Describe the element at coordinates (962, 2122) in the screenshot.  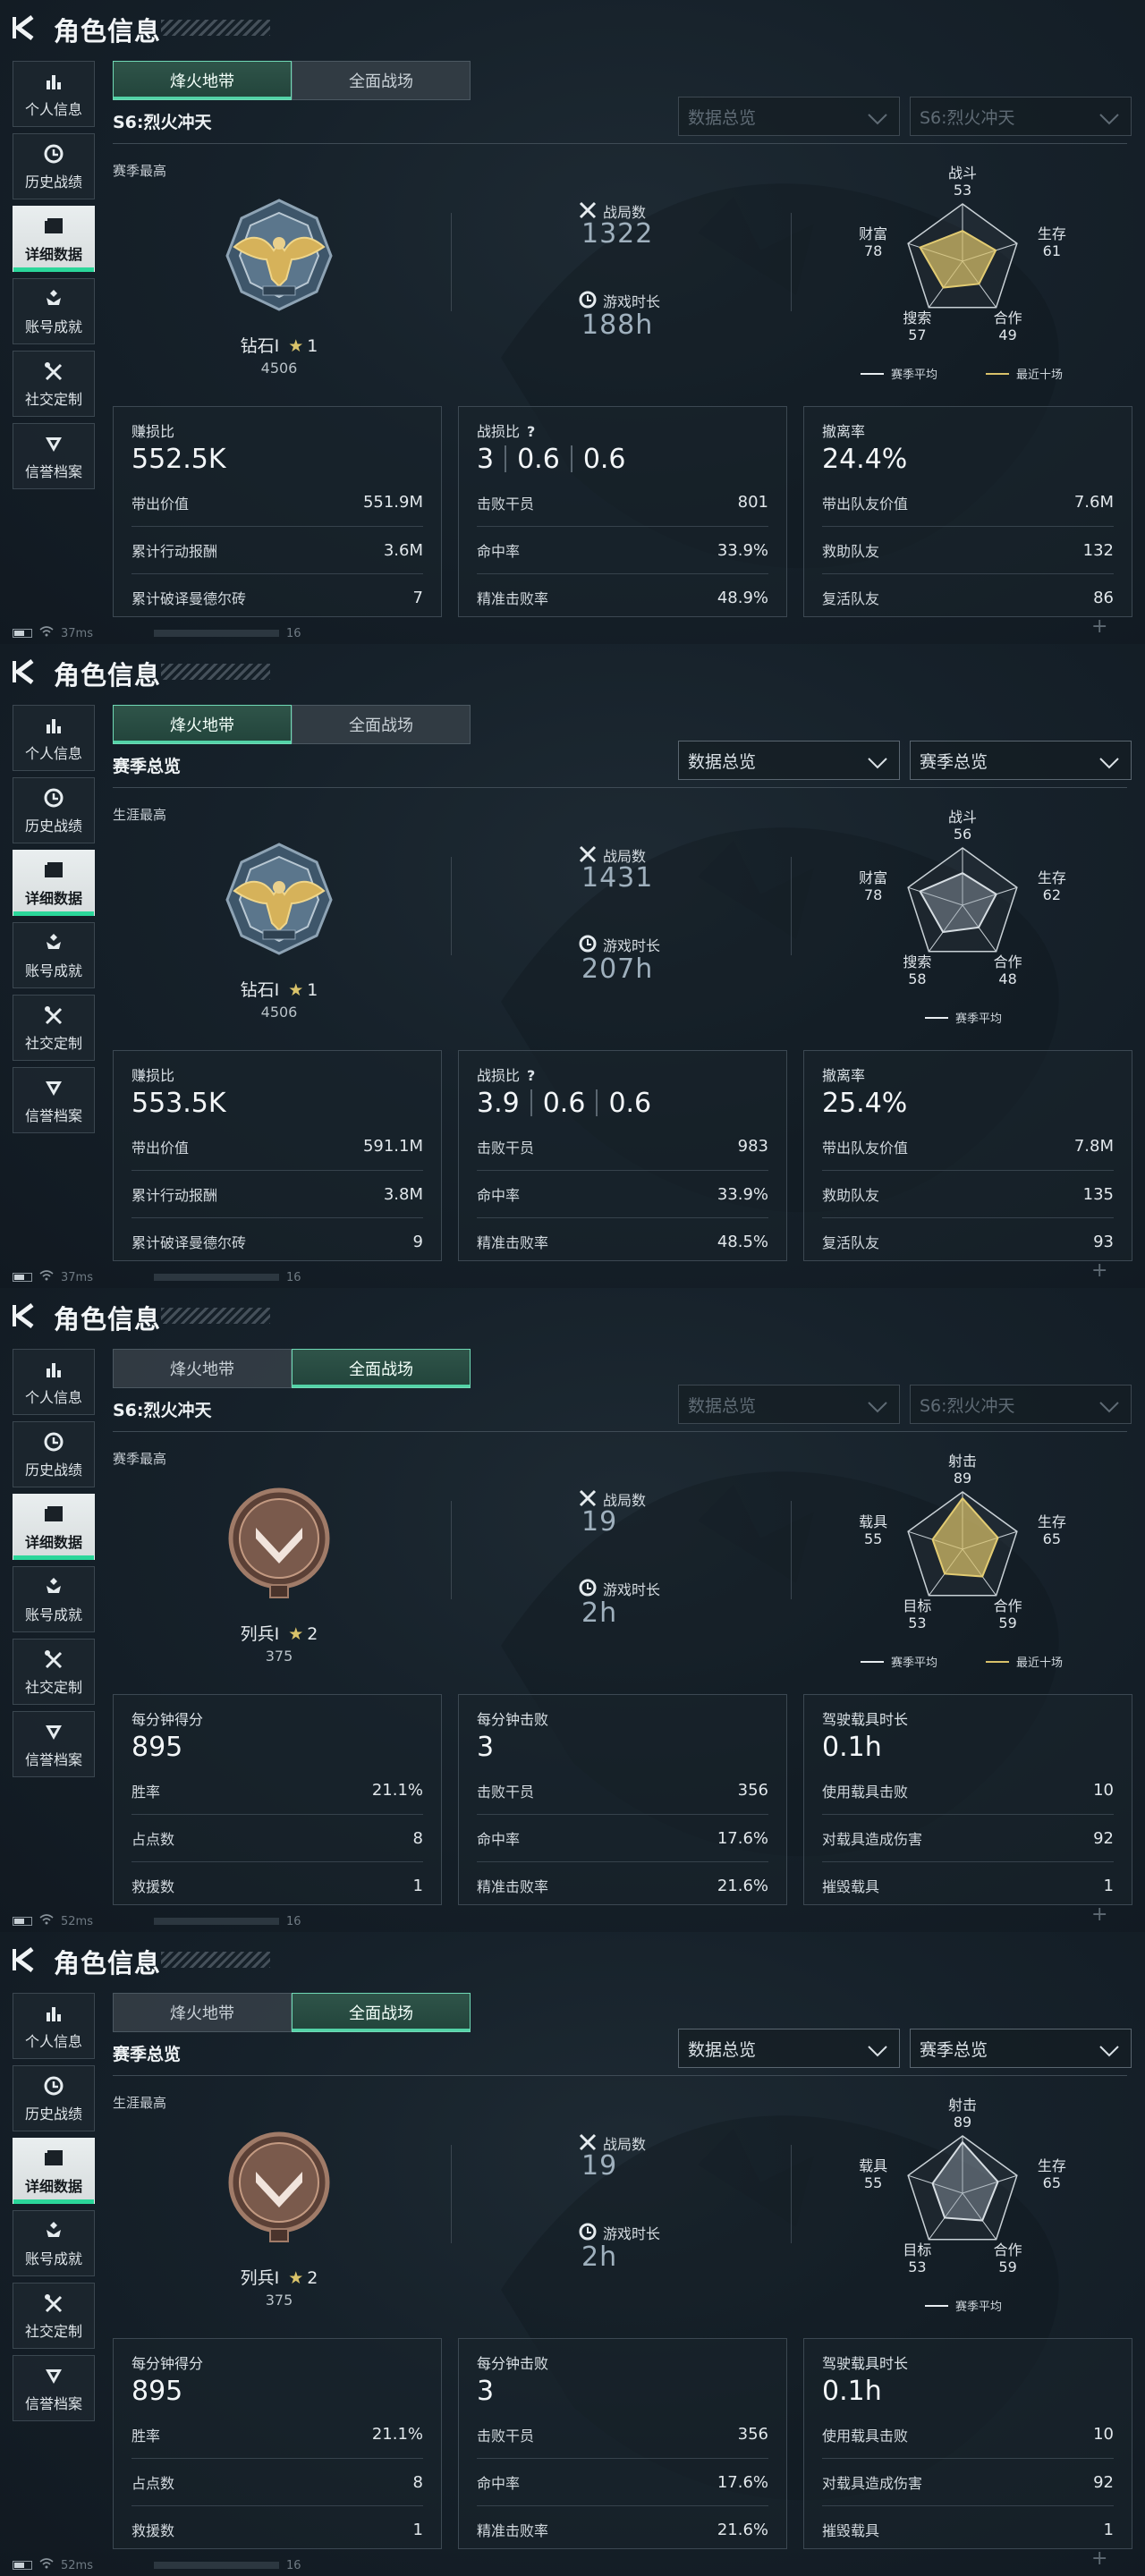
I see `radar-axis-value: 89` at that location.